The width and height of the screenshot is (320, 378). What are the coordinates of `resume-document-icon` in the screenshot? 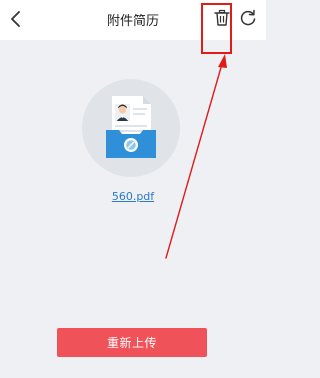 It's located at (131, 127).